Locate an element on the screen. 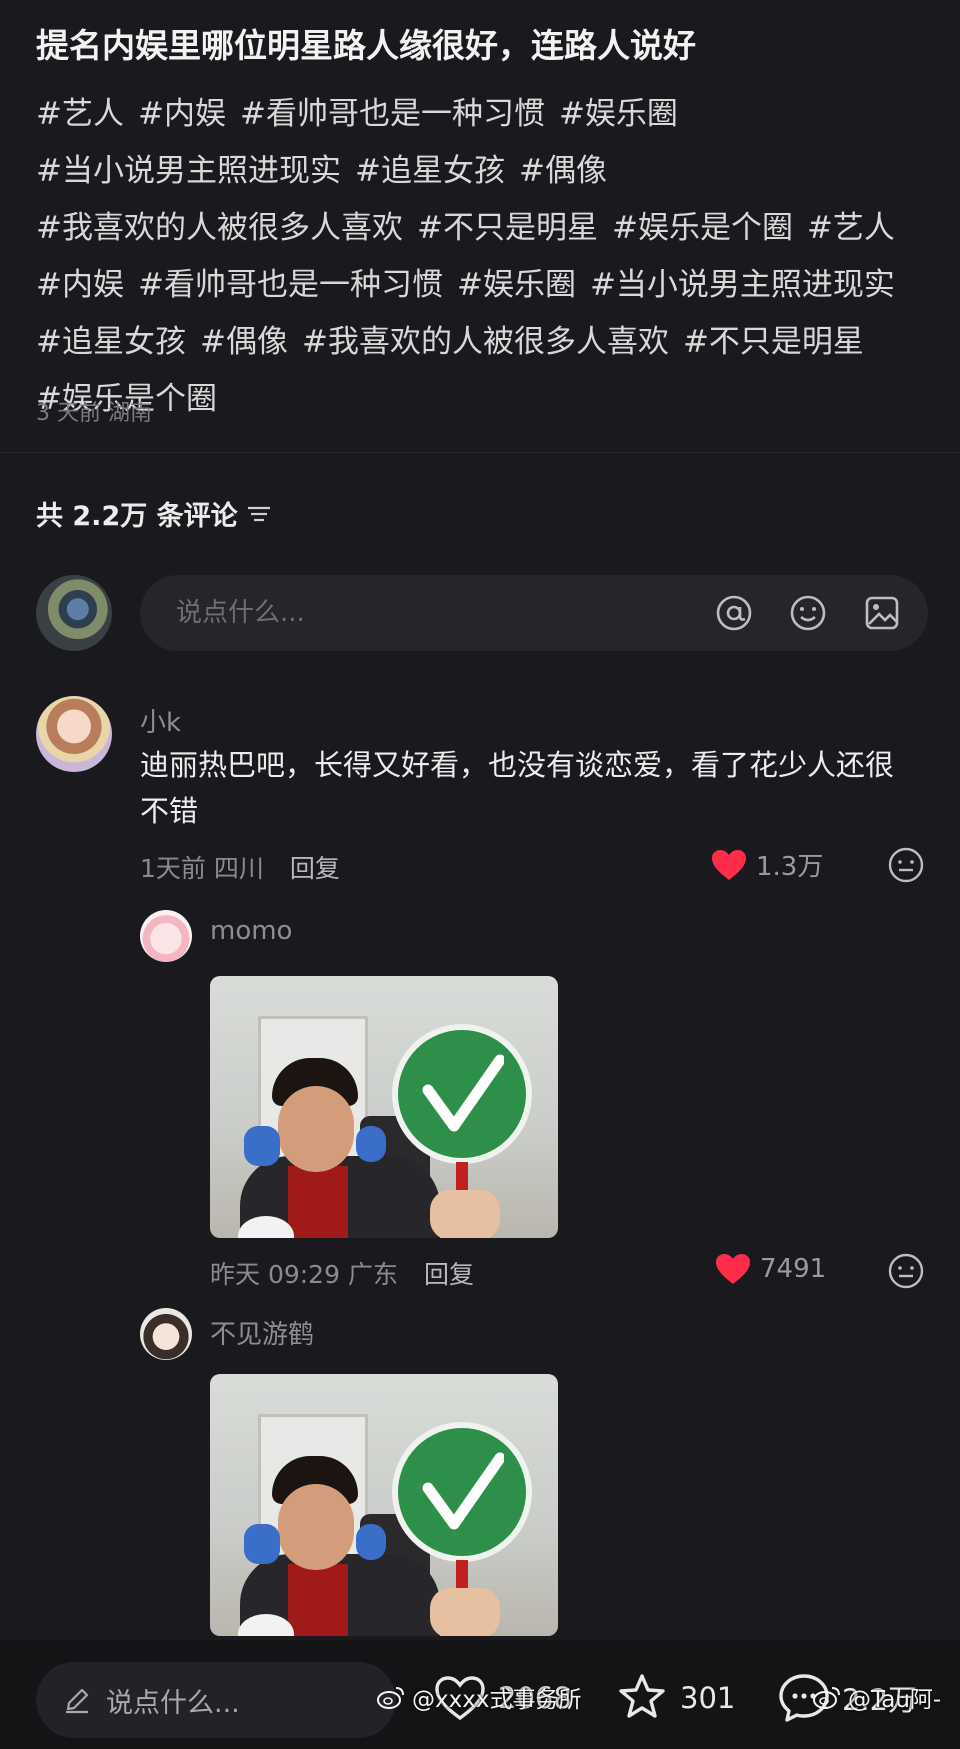  comments-header: 共 2.2万 条评论 is located at coordinates (154, 513).